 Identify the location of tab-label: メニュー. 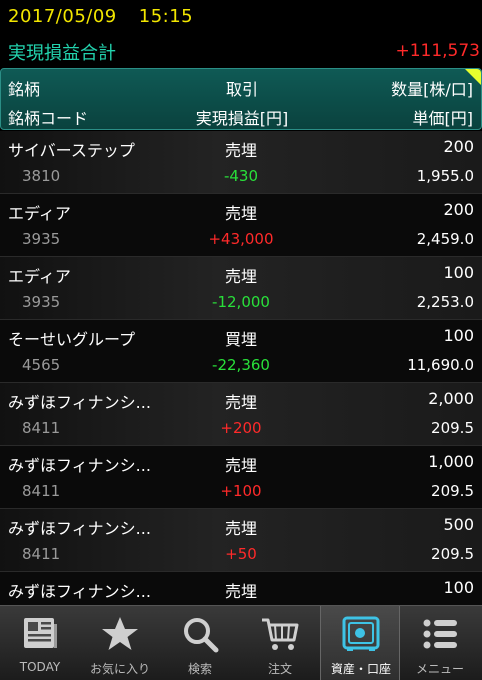
(439, 669).